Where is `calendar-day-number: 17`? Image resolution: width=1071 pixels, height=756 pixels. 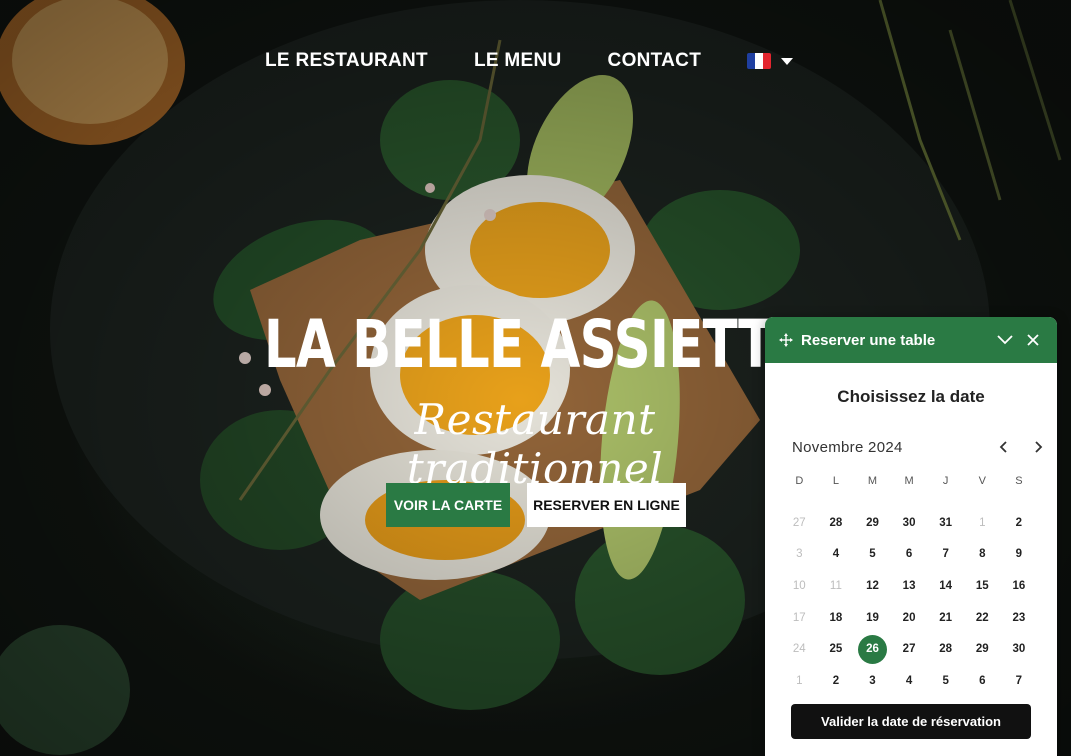 calendar-day-number: 17 is located at coordinates (799, 617).